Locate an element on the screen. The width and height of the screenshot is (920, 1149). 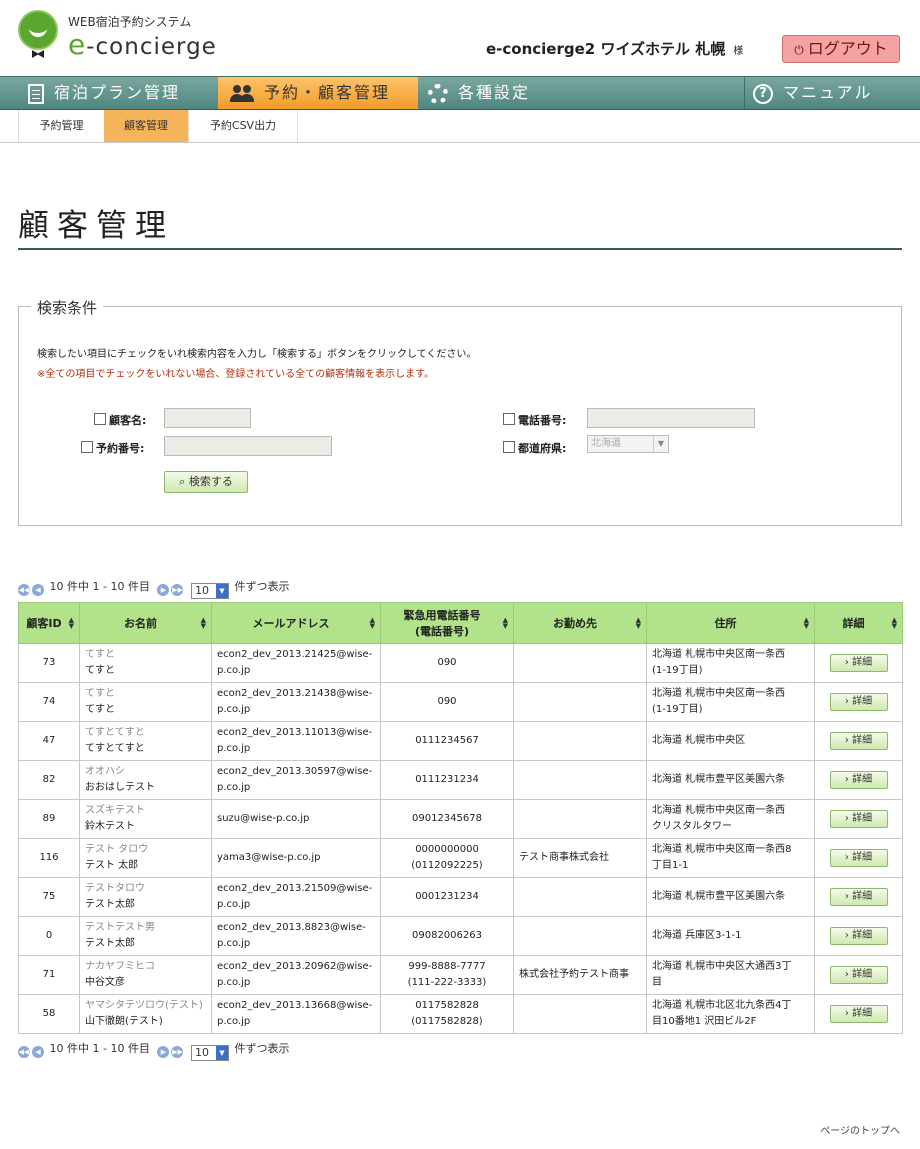
pager-top: ◀◀ ◀ 10 件中 1 - 10 件目 ▶ ▶▶ 10 ▼ 件ずつ表示 is located at coordinates (154, 589).